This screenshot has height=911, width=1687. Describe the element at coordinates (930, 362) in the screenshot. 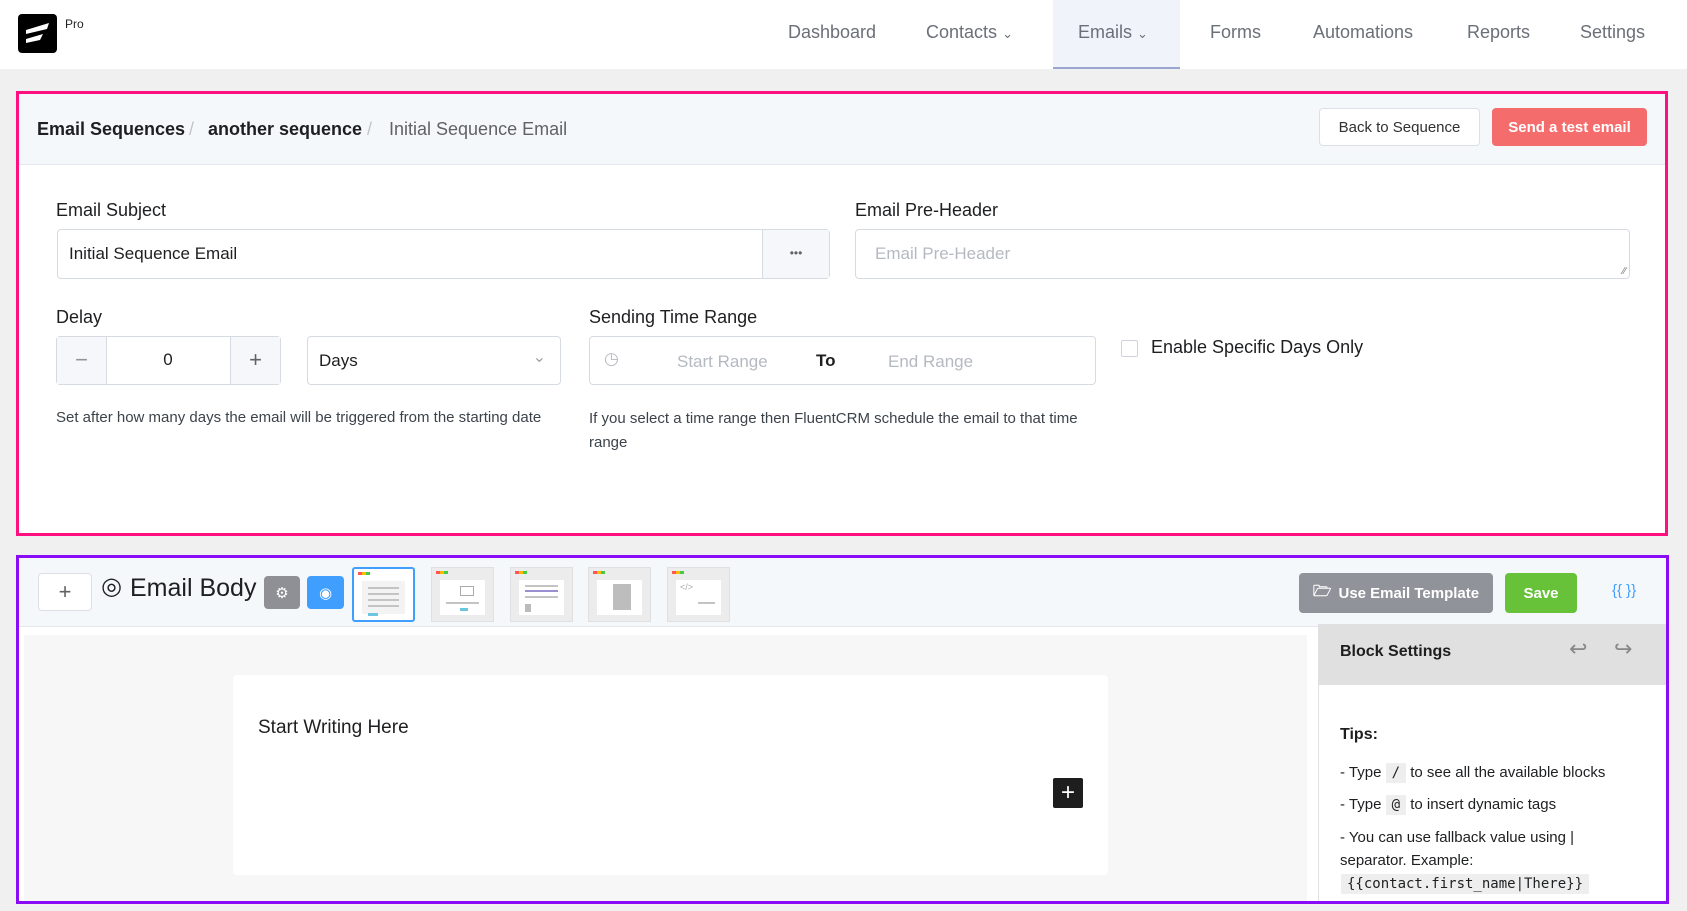

I see `end-range-input: End Range` at that location.